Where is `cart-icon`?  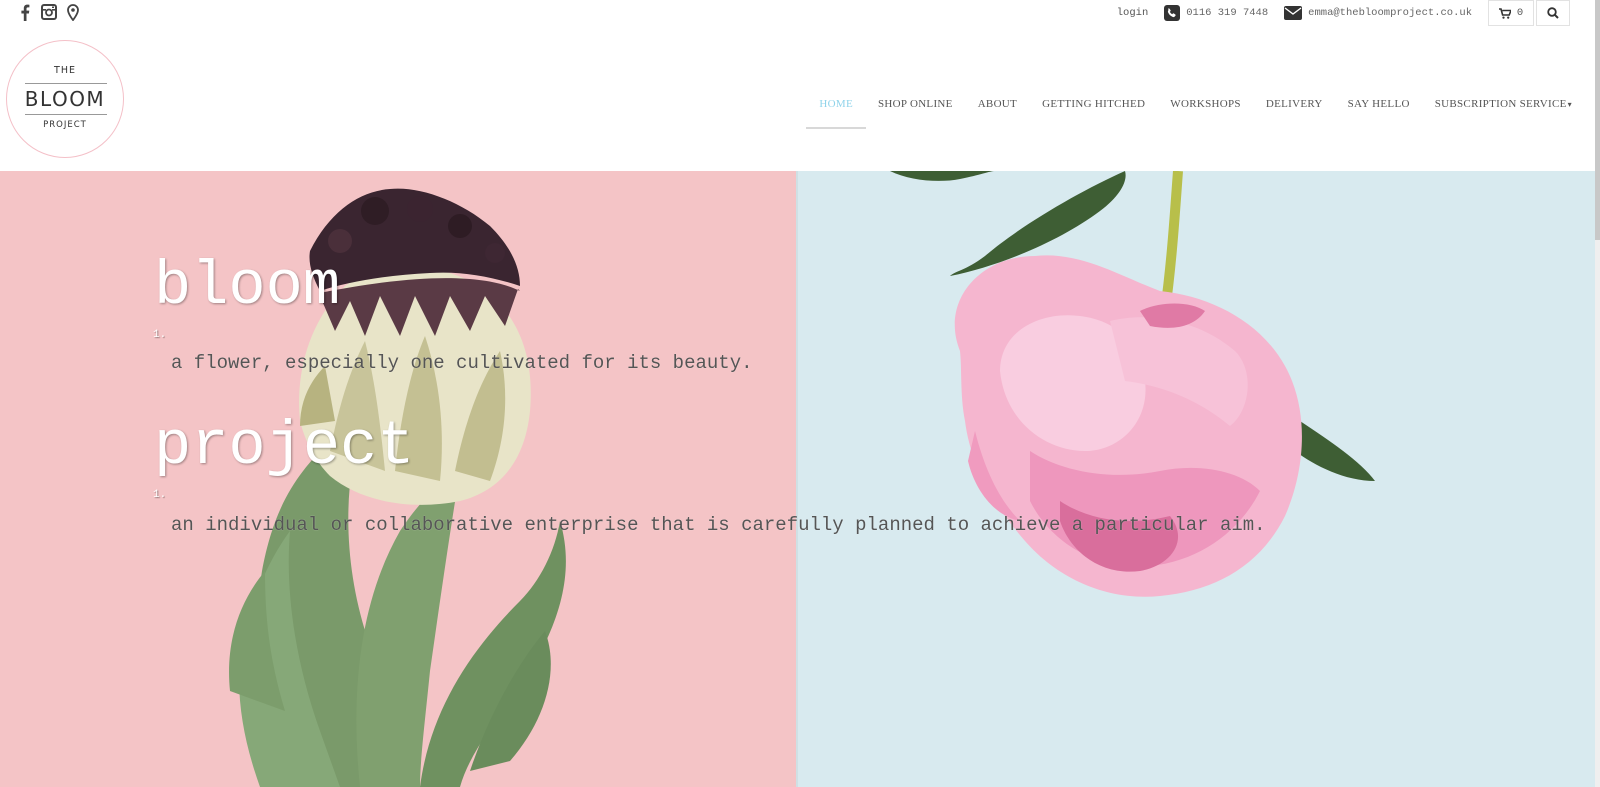 cart-icon is located at coordinates (1504, 13).